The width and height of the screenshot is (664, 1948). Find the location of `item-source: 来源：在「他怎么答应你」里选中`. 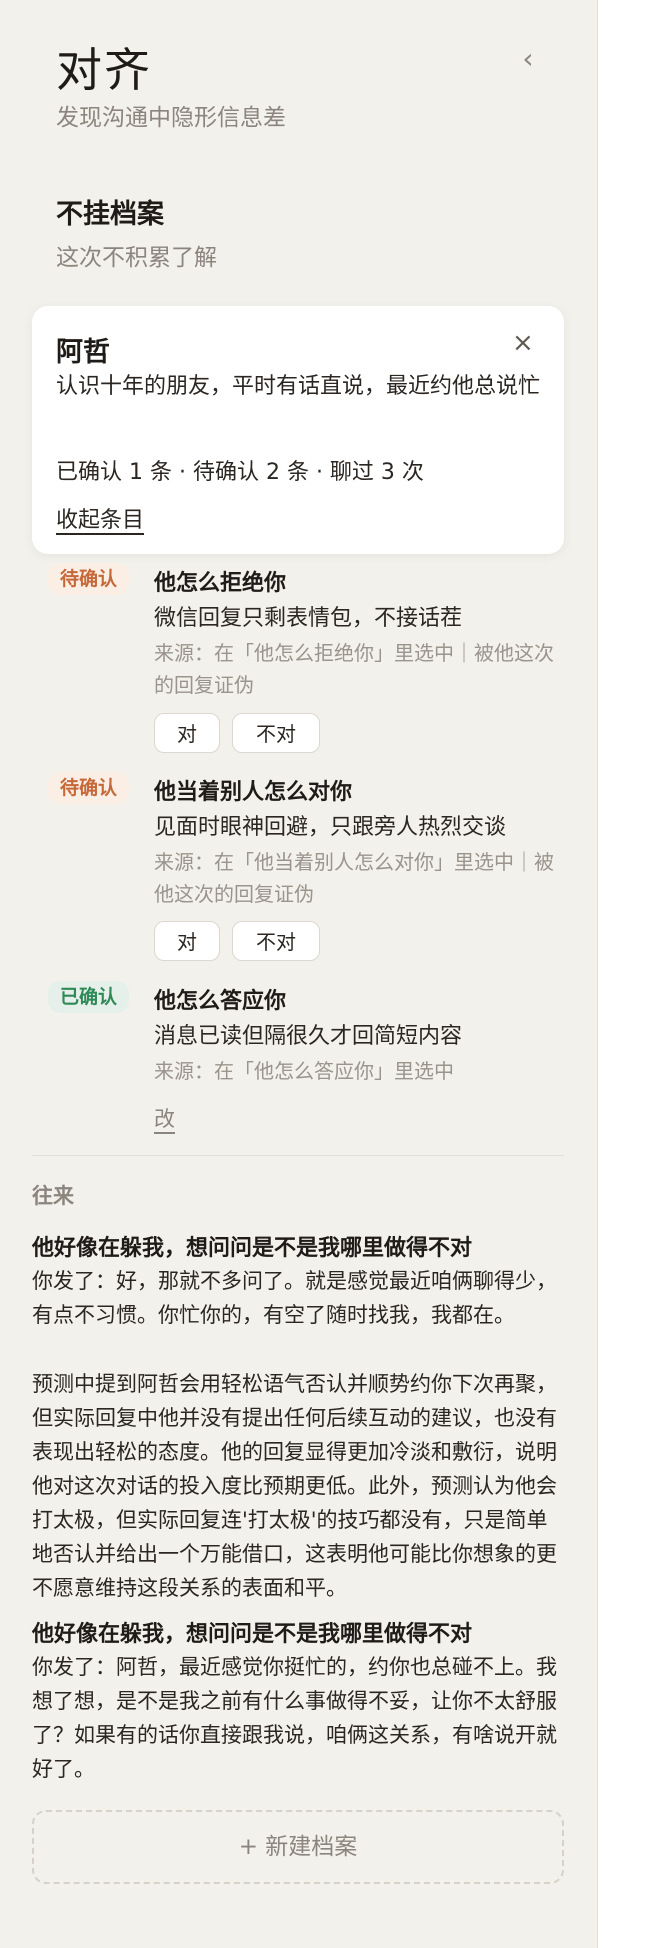

item-source: 来源：在「他怎么答应你」里选中 is located at coordinates (304, 1071).